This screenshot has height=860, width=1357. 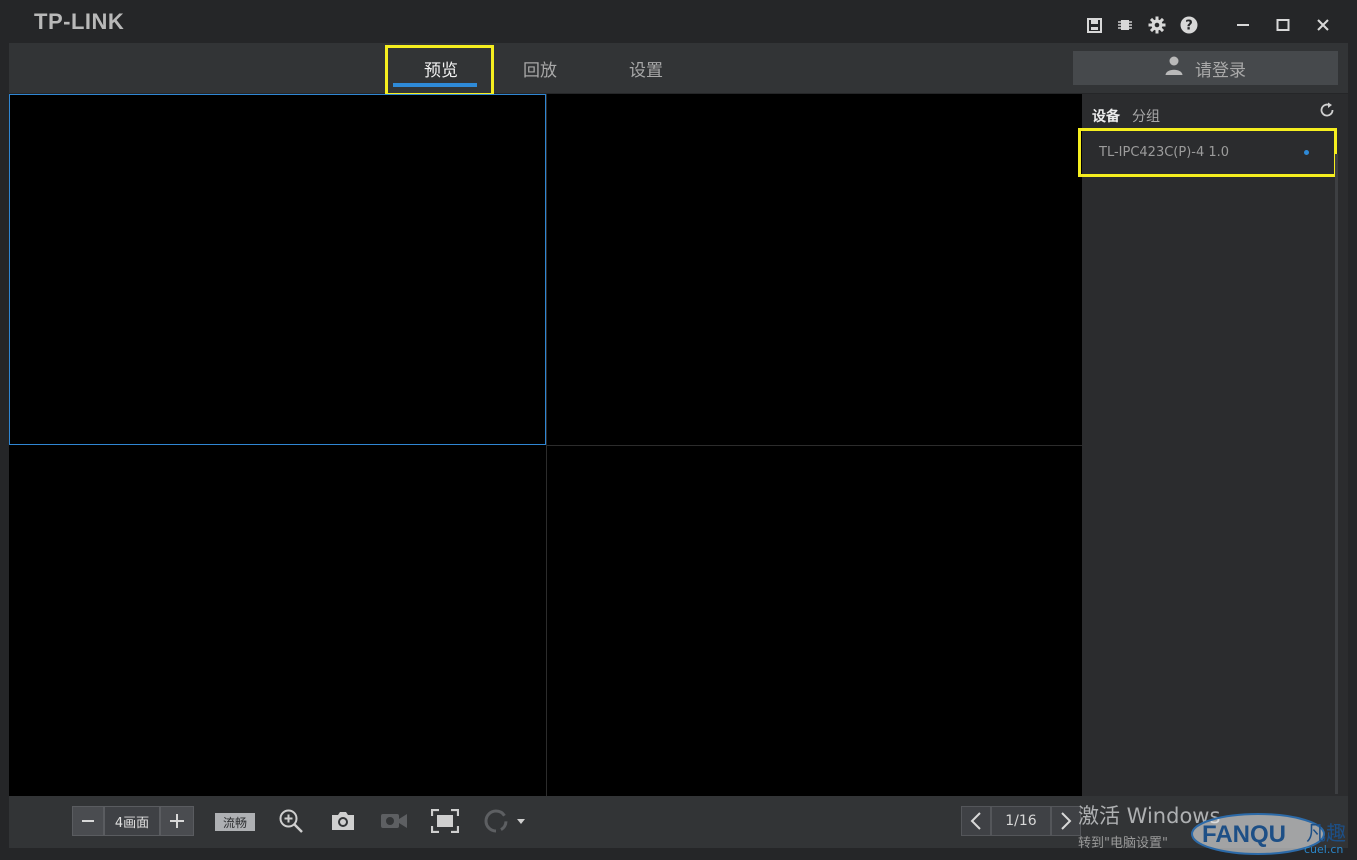 I want to click on split-increase-button, so click(x=177, y=821).